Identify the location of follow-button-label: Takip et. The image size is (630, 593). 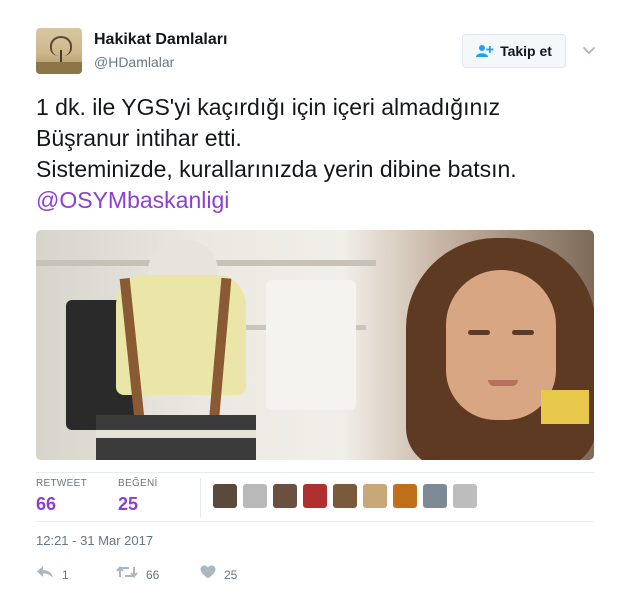
(526, 51).